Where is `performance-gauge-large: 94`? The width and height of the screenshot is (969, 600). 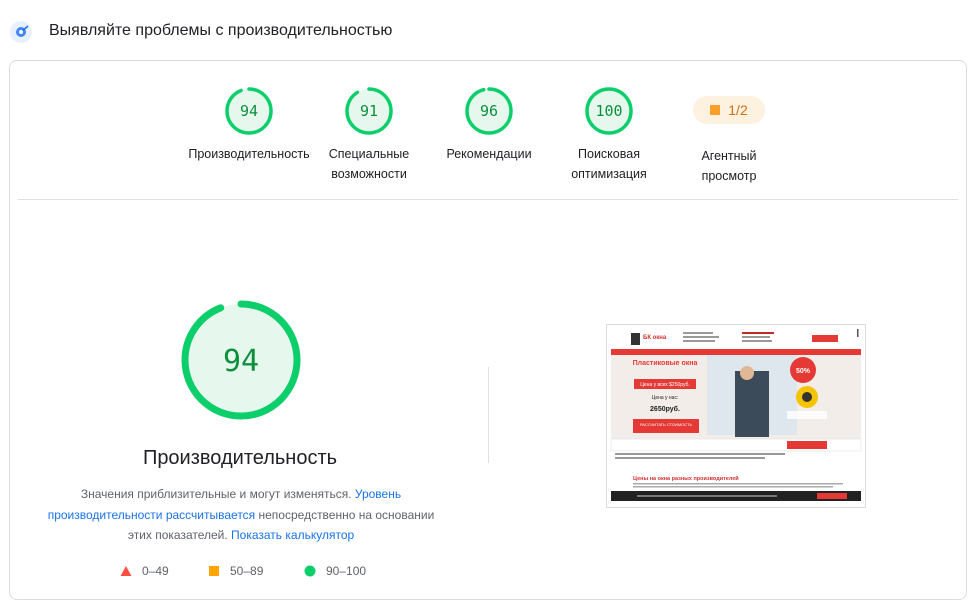 performance-gauge-large: 94 is located at coordinates (241, 360).